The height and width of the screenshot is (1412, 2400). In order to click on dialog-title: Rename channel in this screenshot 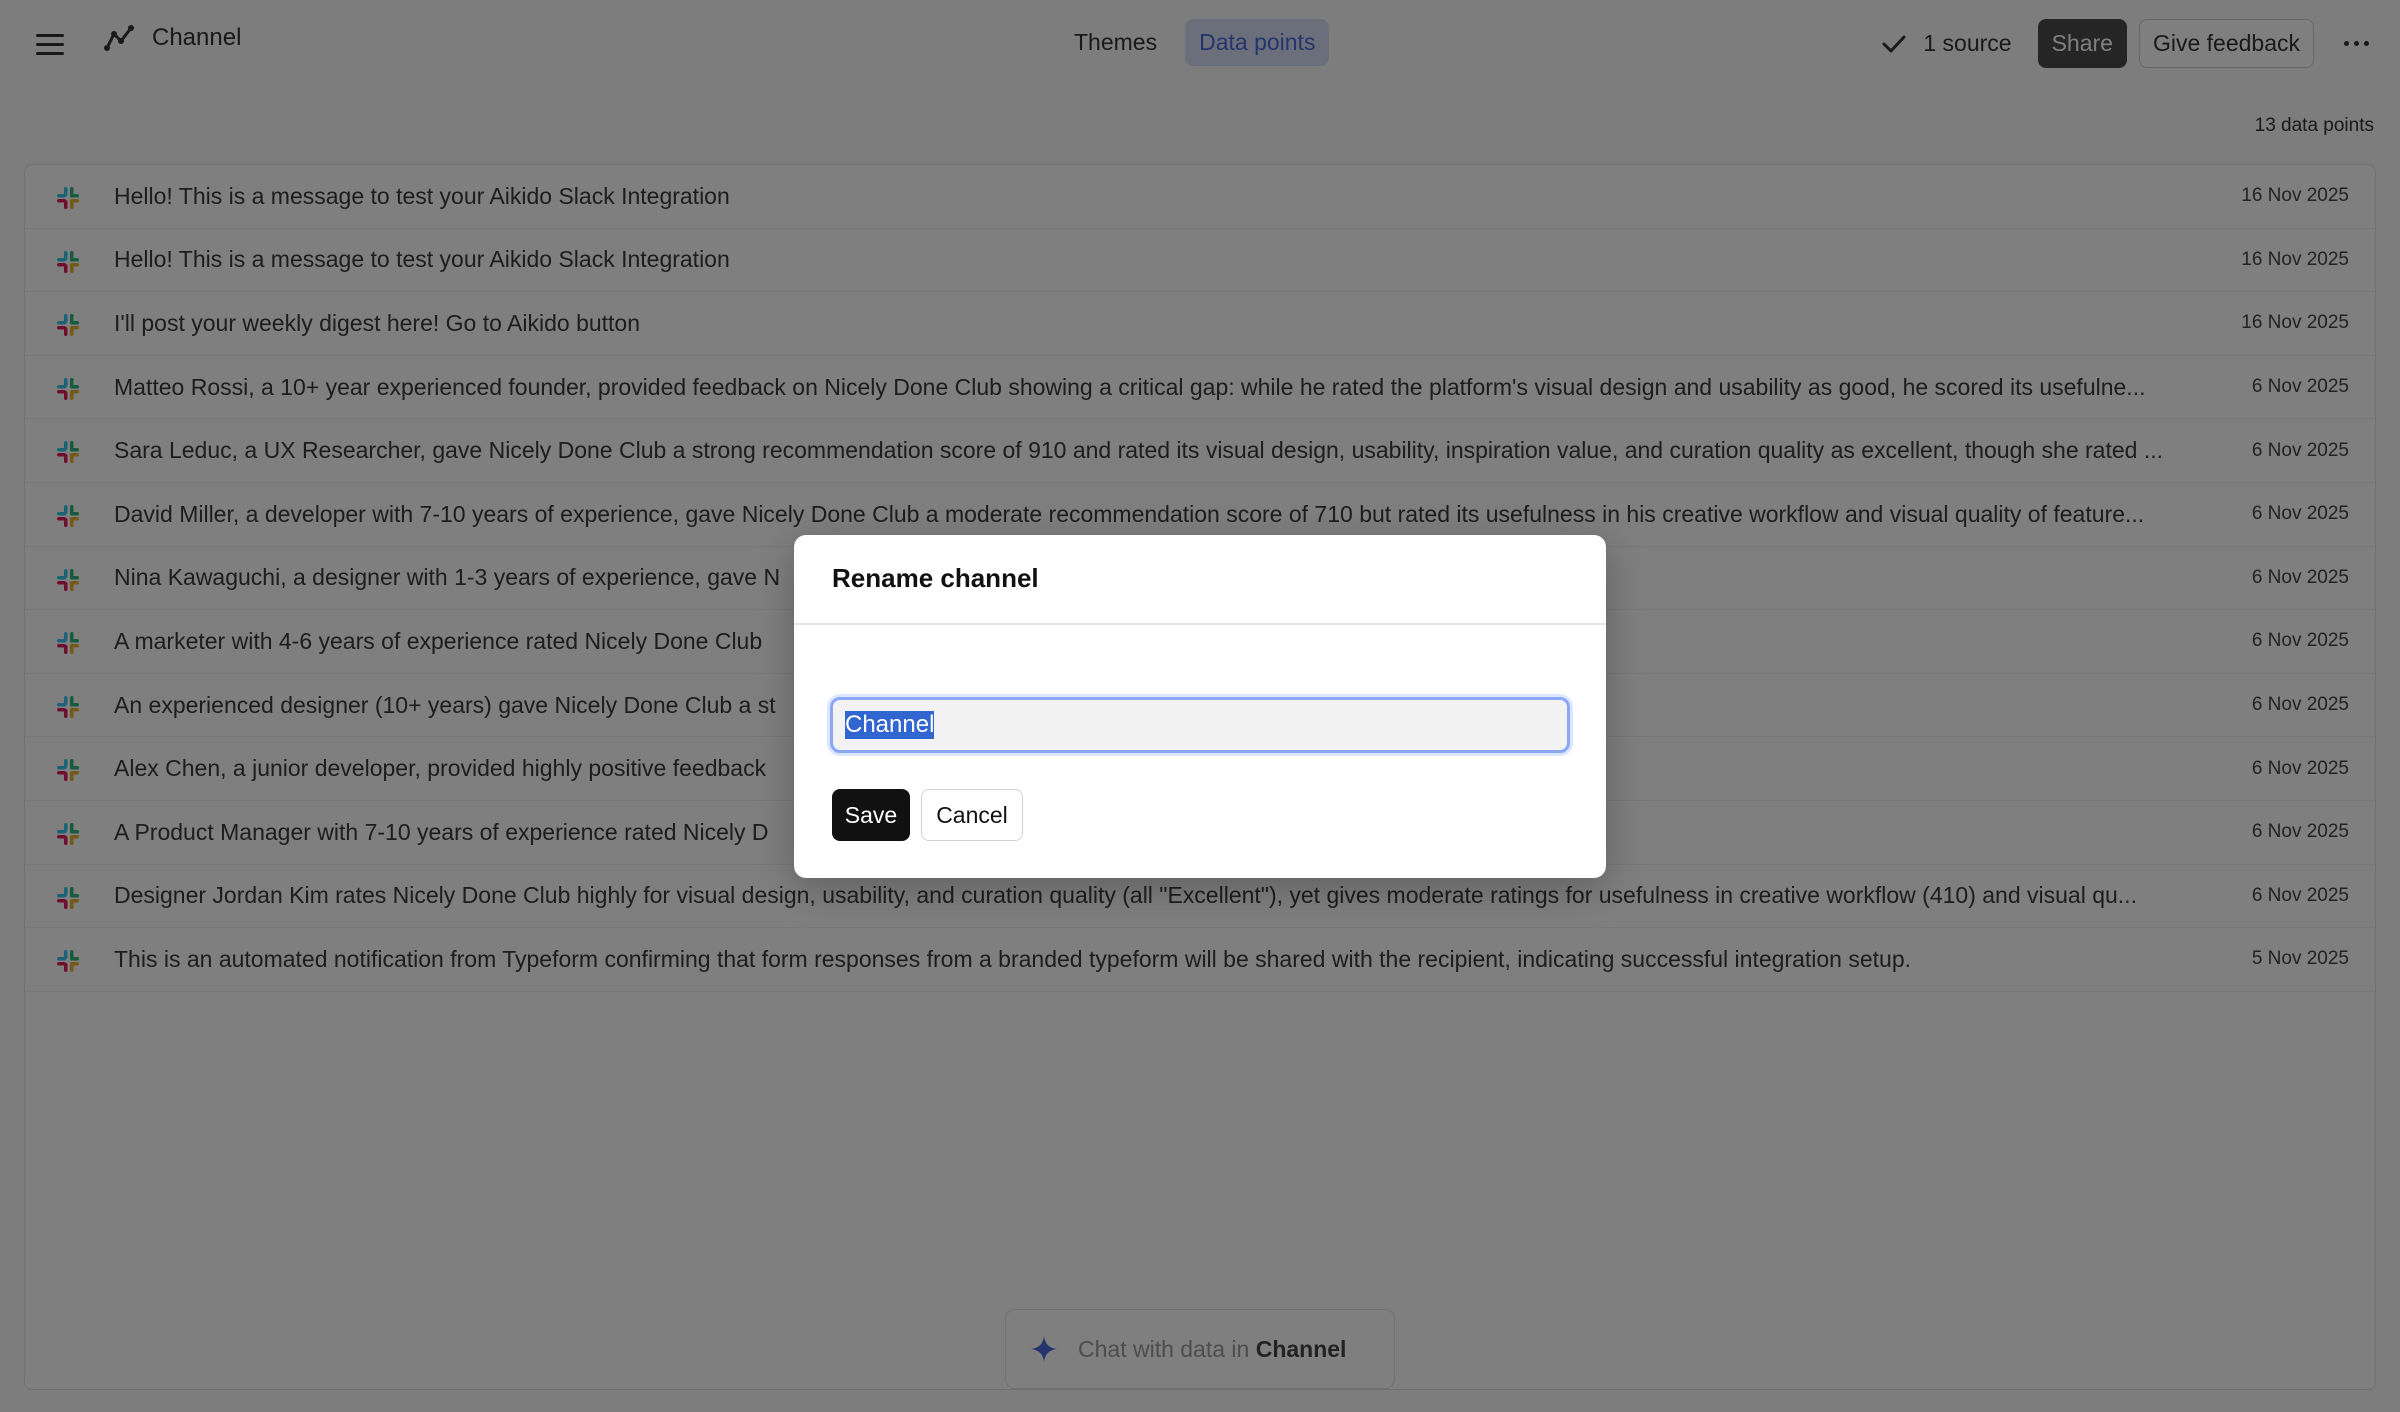, I will do `click(935, 578)`.